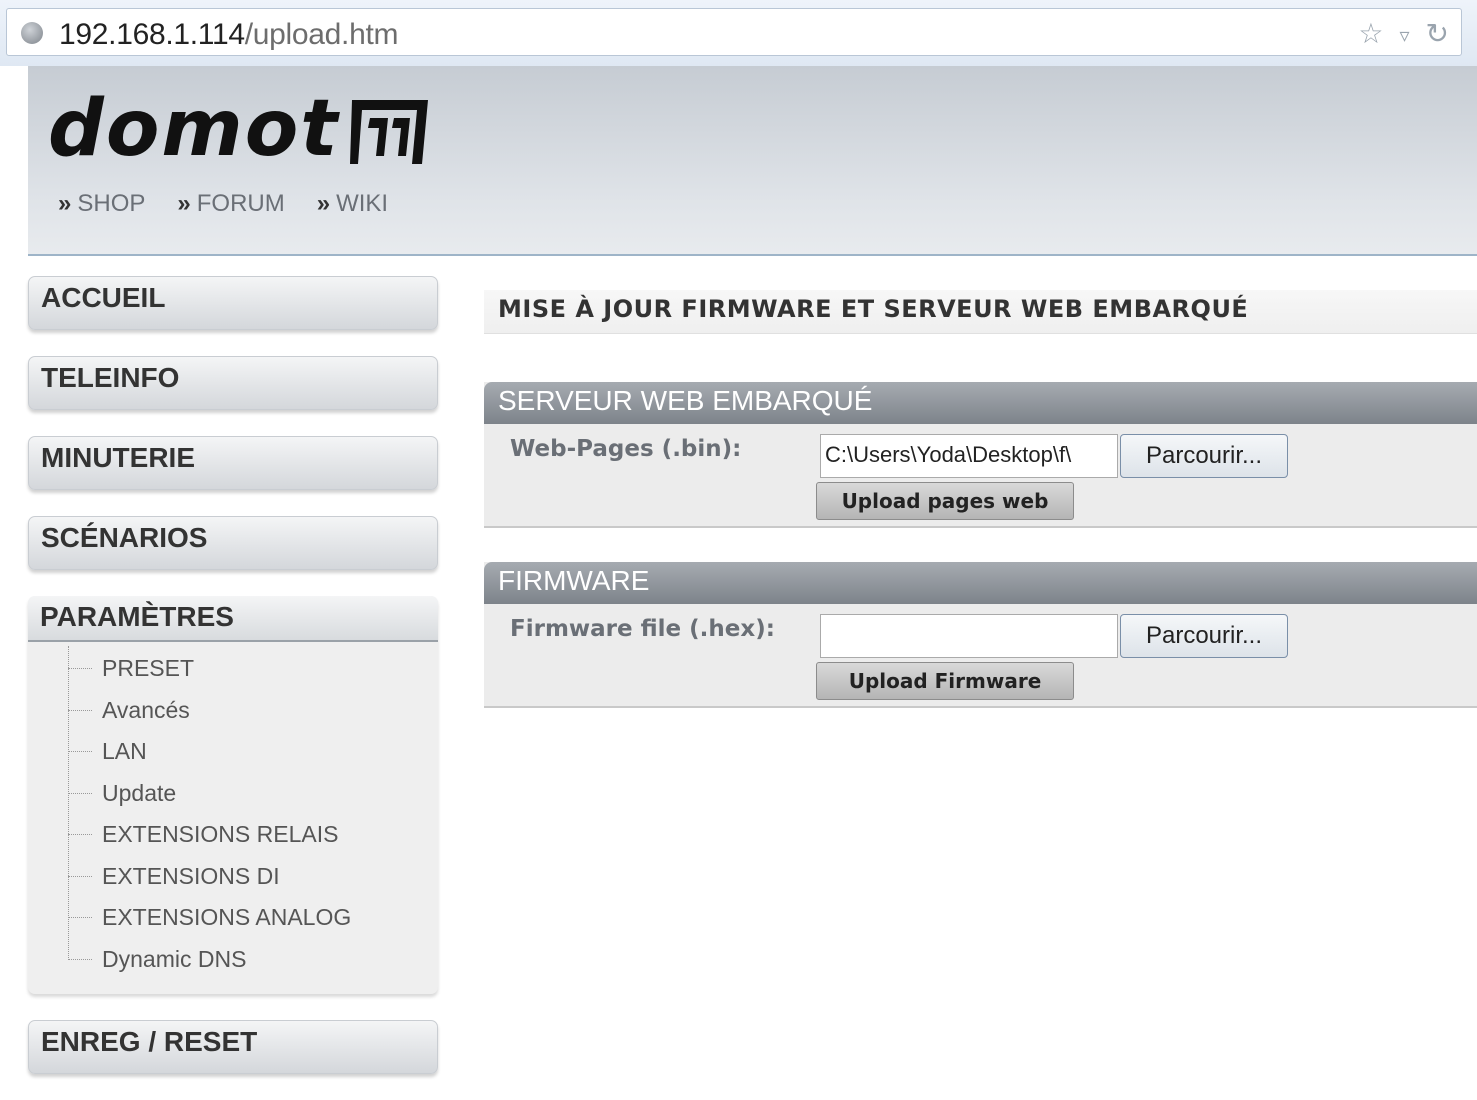 This screenshot has width=1477, height=1100. Describe the element at coordinates (1437, 33) in the screenshot. I see `reload-icon: ↻` at that location.